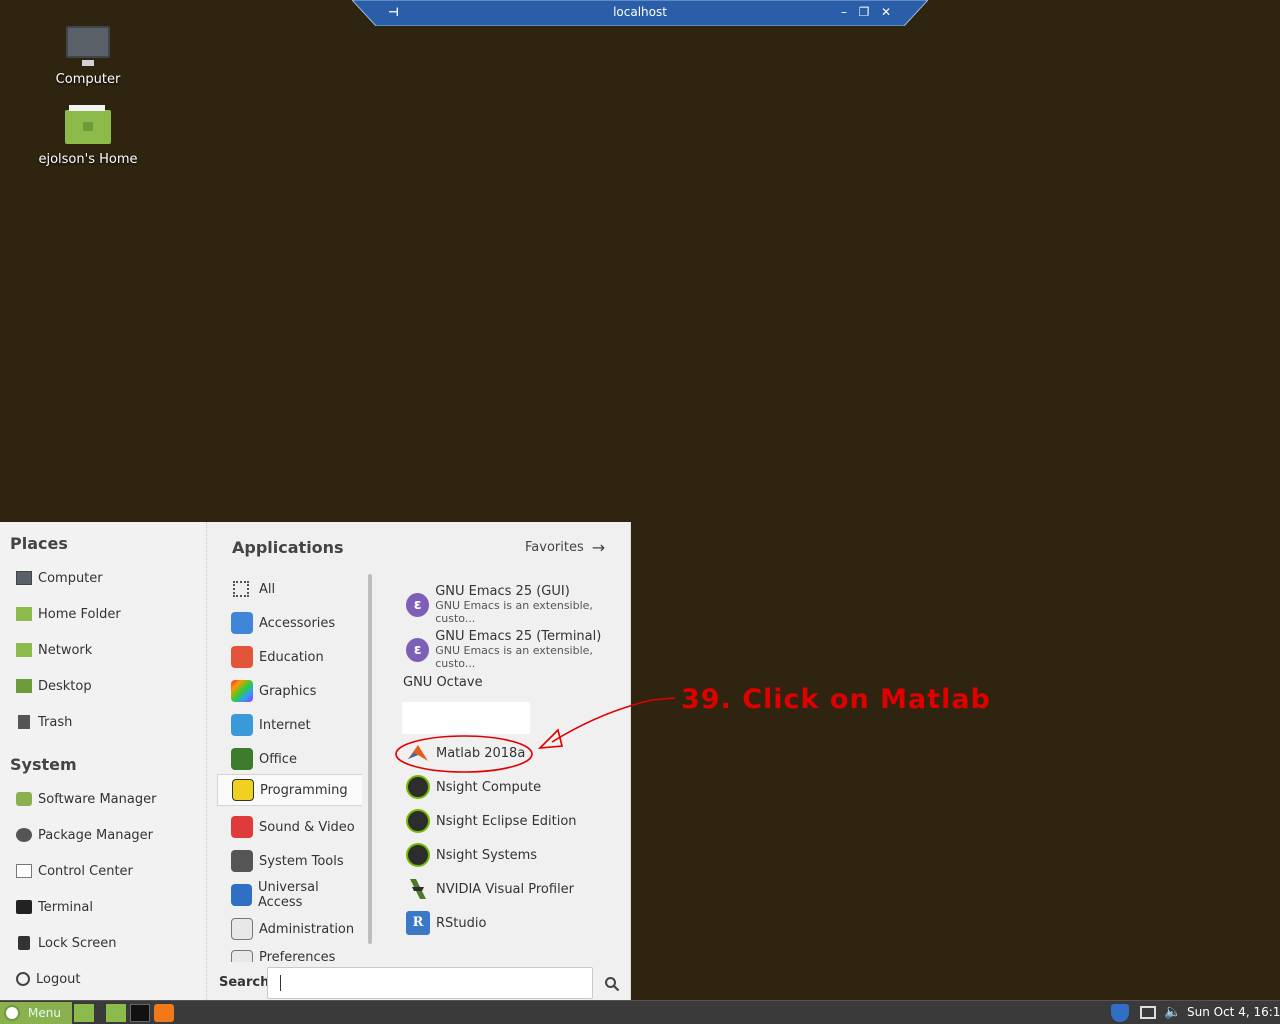 The image size is (1280, 1024). I want to click on category-label: Education, so click(291, 657).